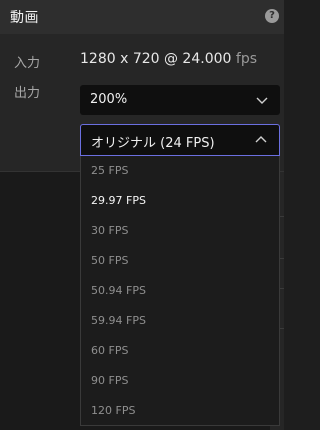 The width and height of the screenshot is (320, 430). I want to click on output-scale-select: 200%, so click(180, 100).